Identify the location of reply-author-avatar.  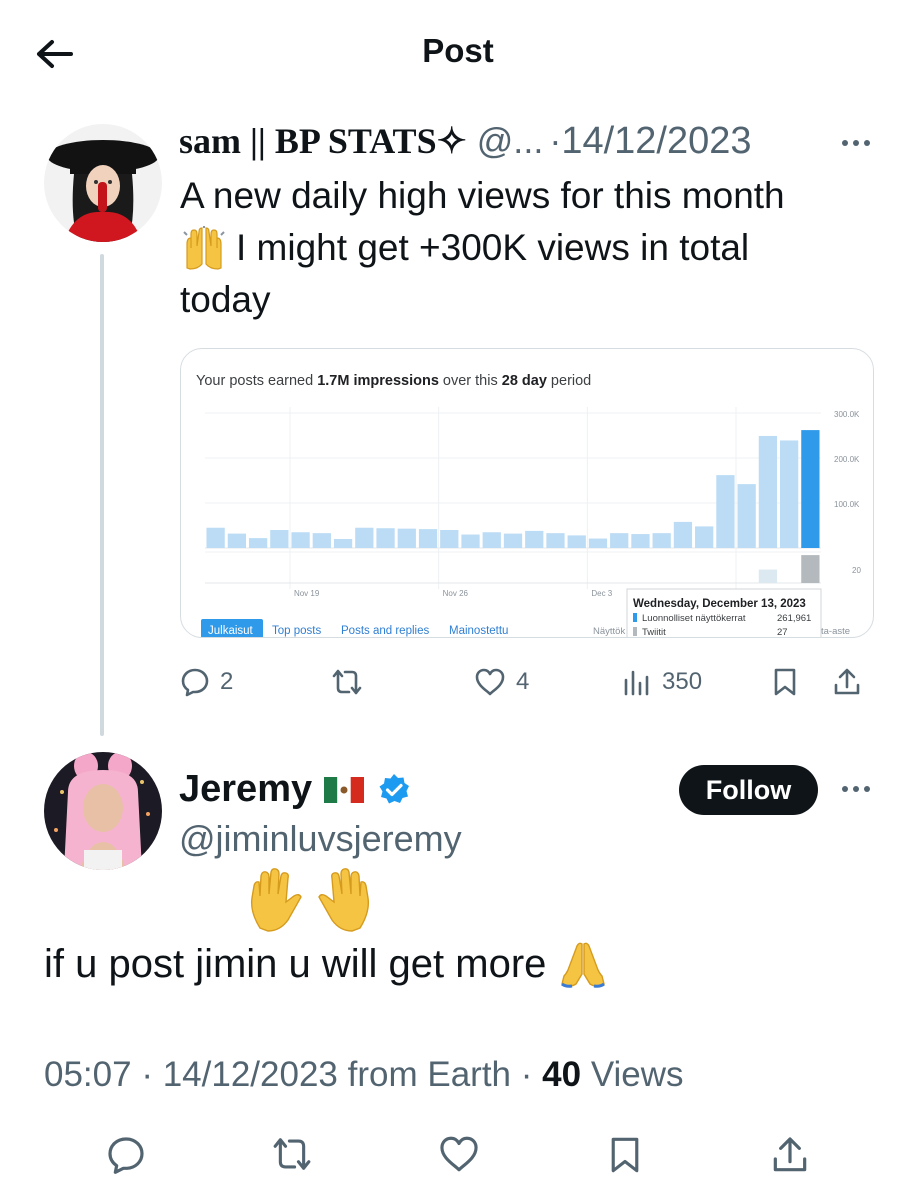
(103, 811).